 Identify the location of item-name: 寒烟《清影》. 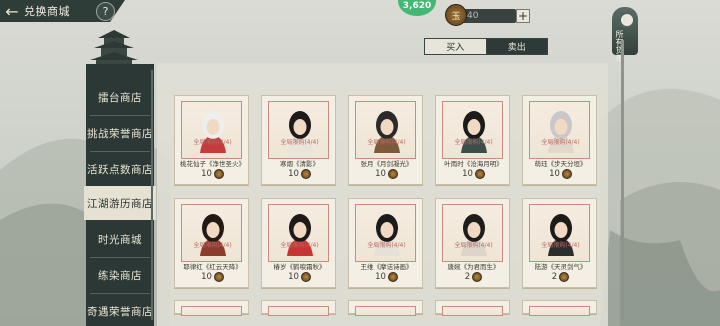
(299, 164).